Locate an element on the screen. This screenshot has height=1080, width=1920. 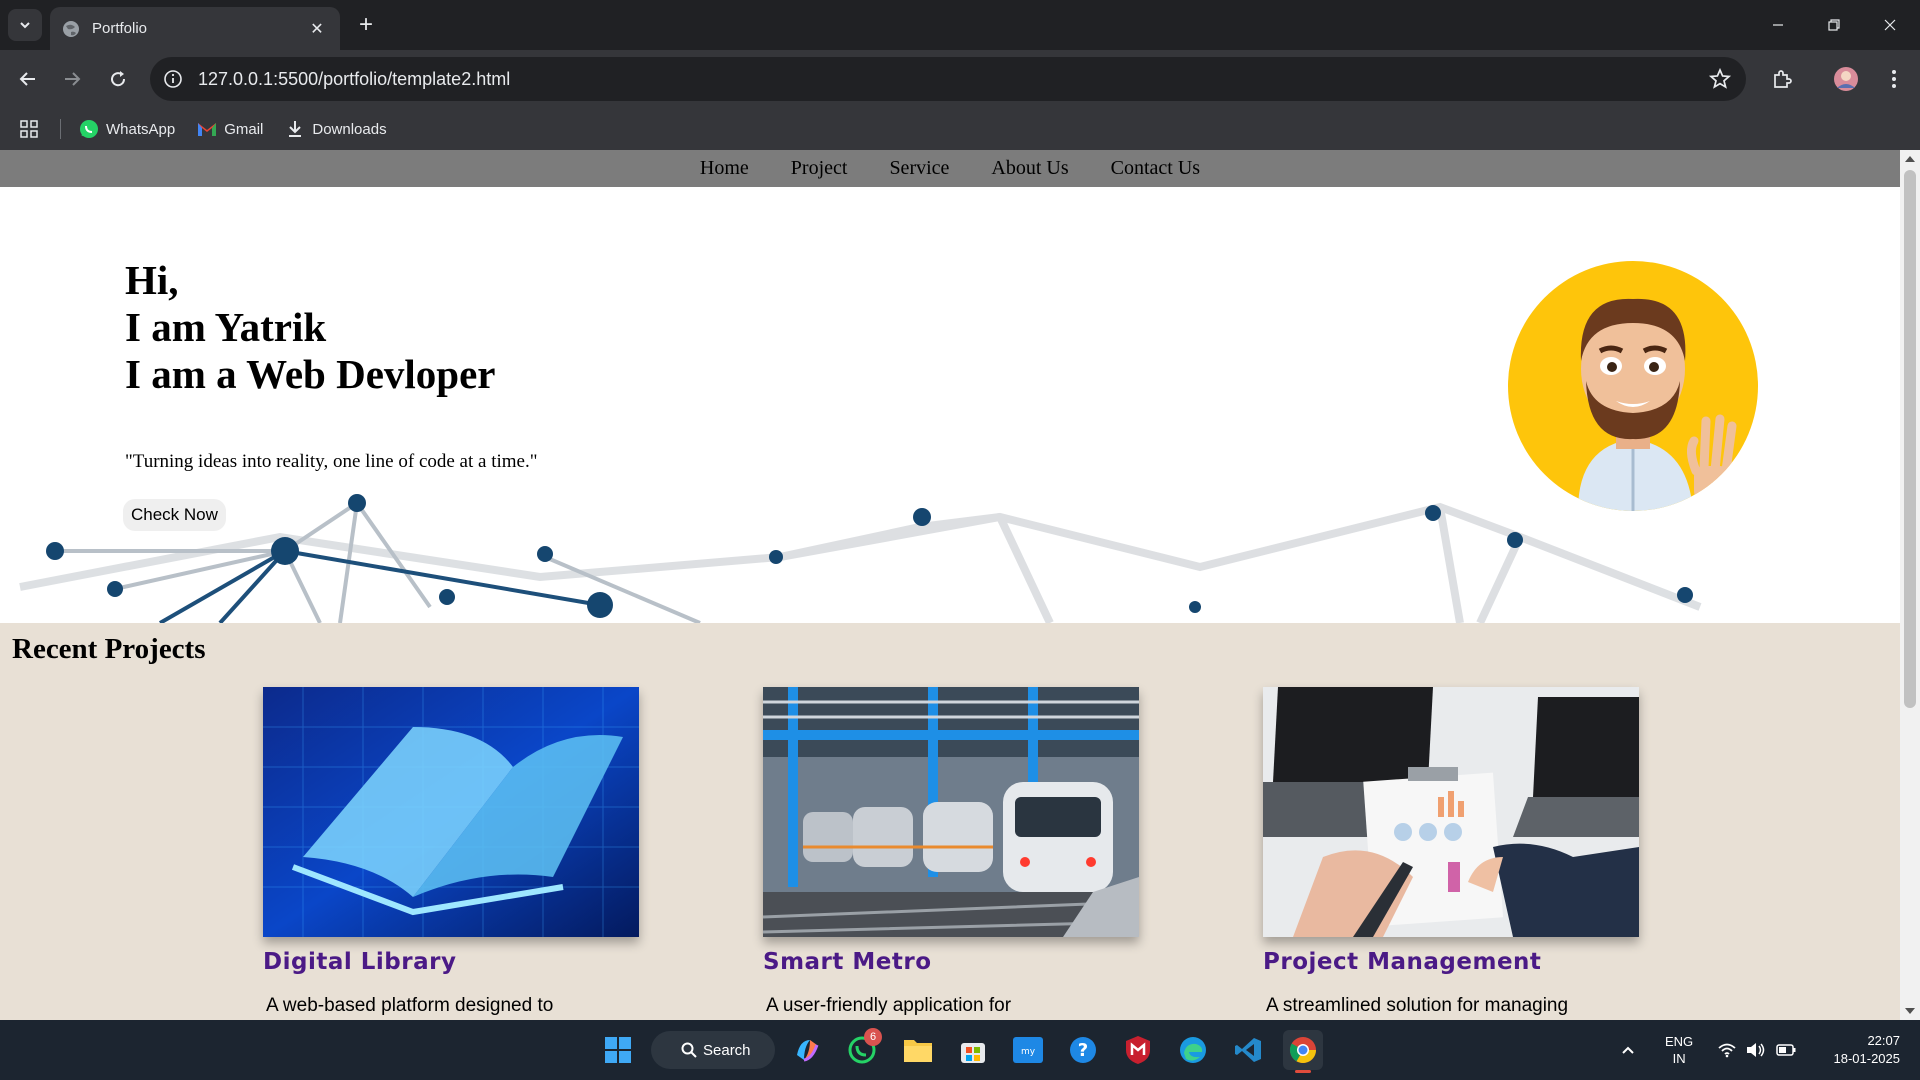
taskbar-file-explorer is located at coordinates (918, 1050).